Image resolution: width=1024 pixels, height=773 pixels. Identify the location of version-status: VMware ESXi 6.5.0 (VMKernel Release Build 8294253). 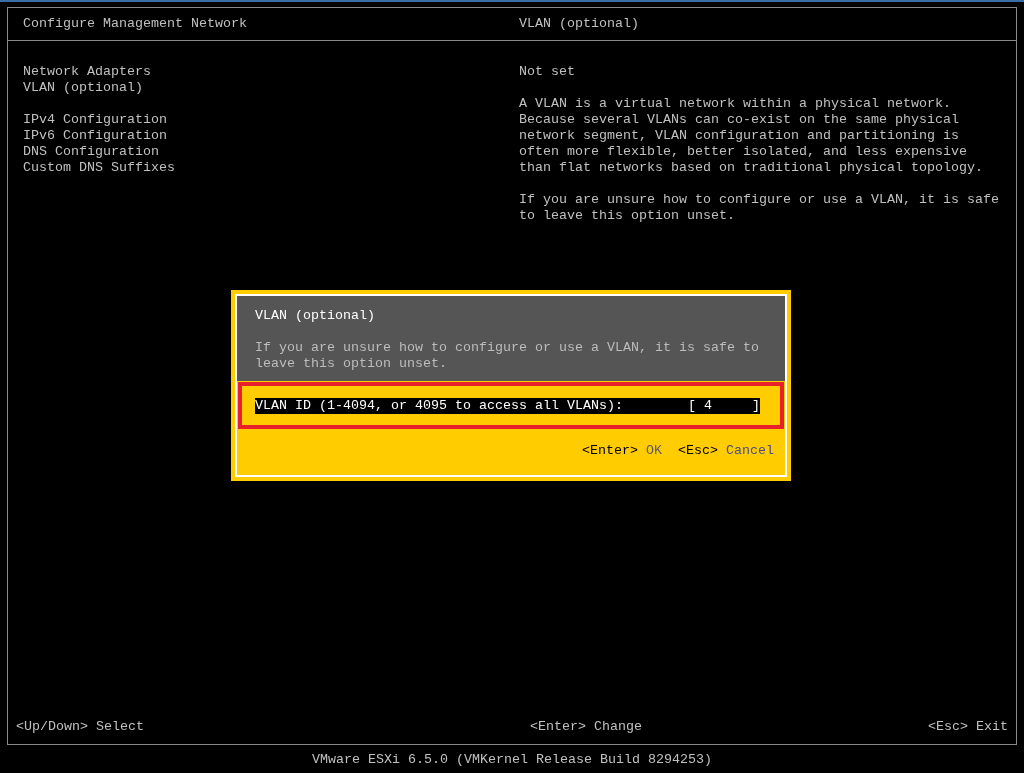
(512, 760).